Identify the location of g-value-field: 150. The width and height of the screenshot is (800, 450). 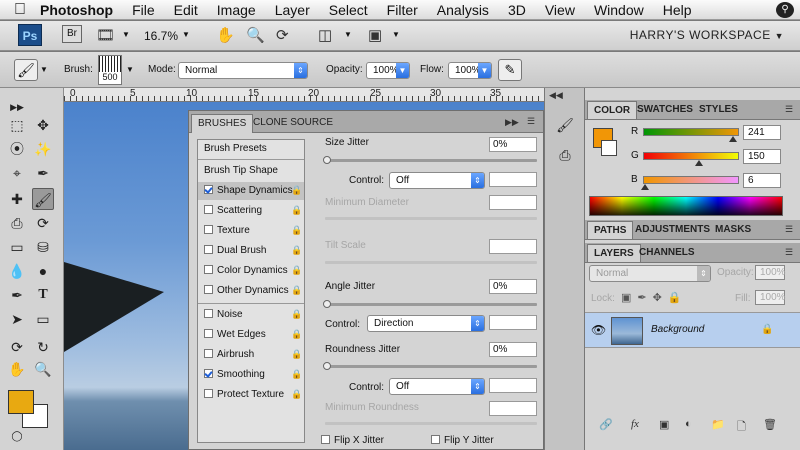
(762, 156).